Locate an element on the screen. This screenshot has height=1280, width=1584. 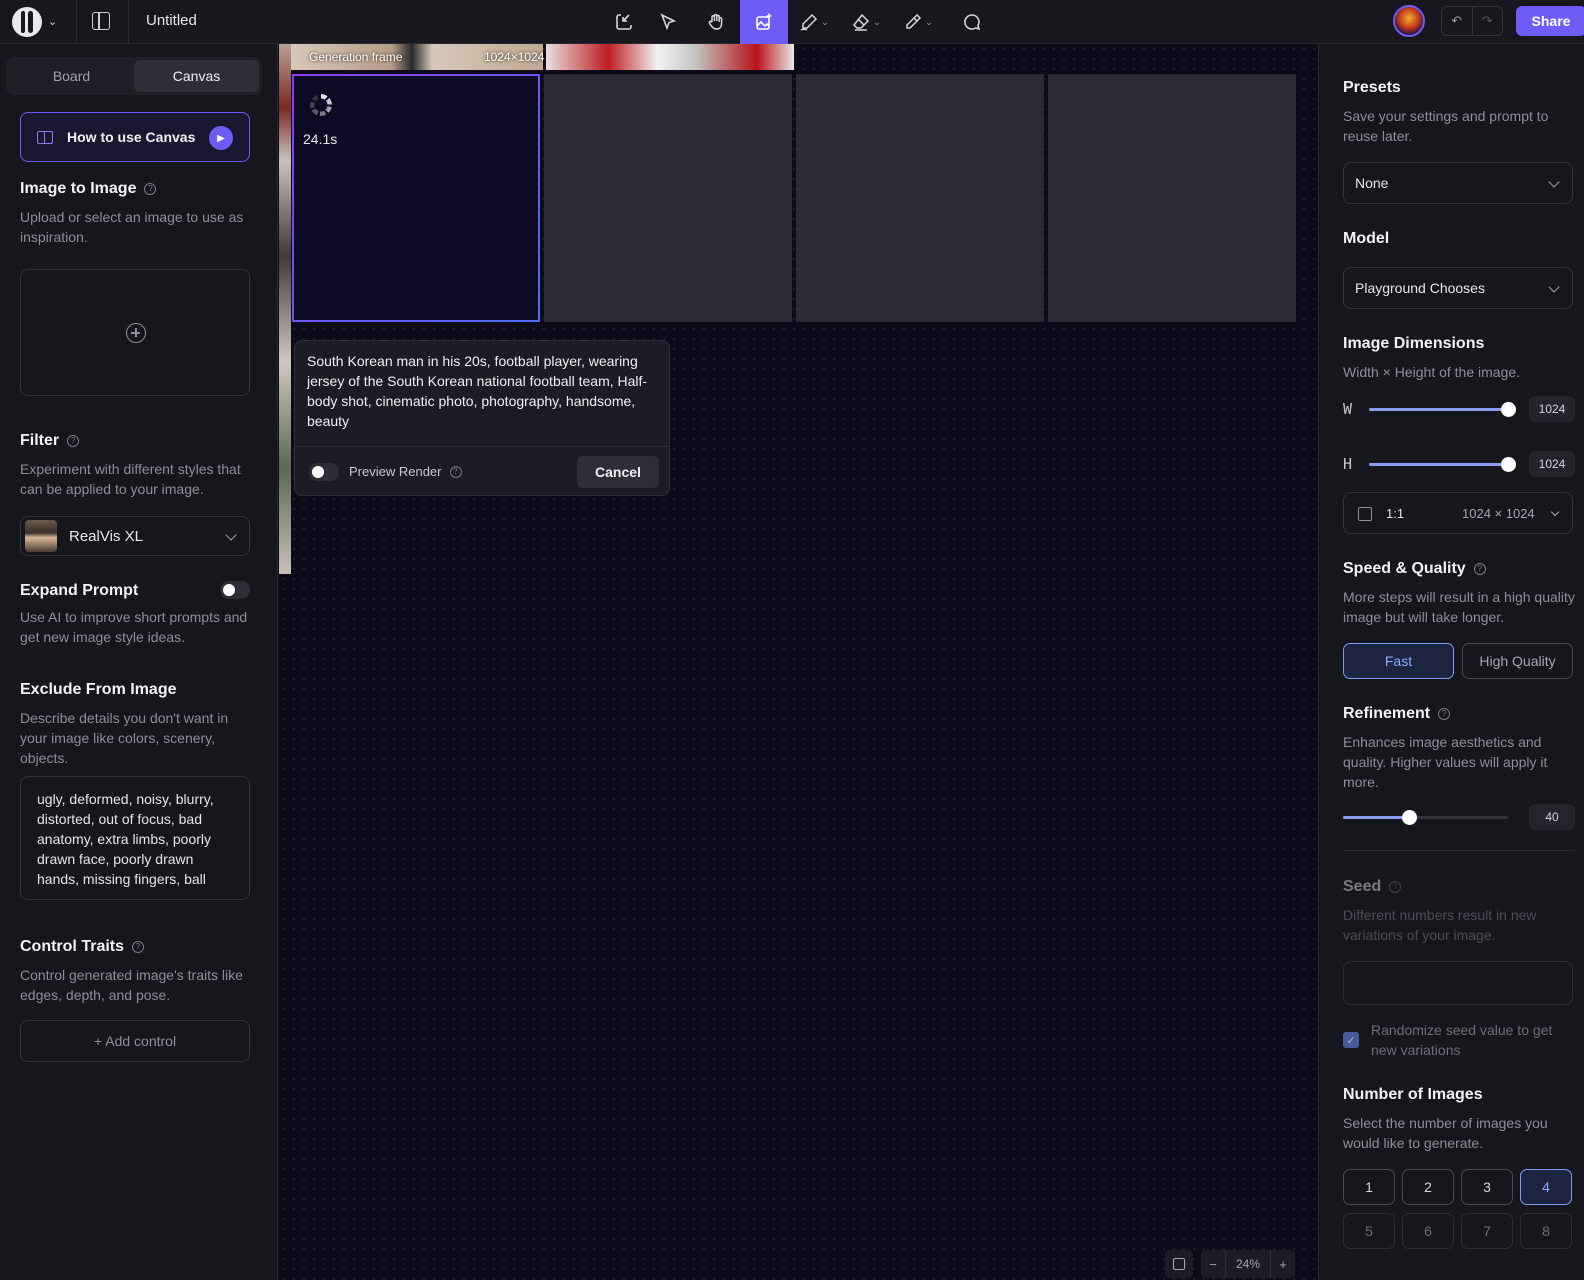
eraser-icon is located at coordinates (861, 22).